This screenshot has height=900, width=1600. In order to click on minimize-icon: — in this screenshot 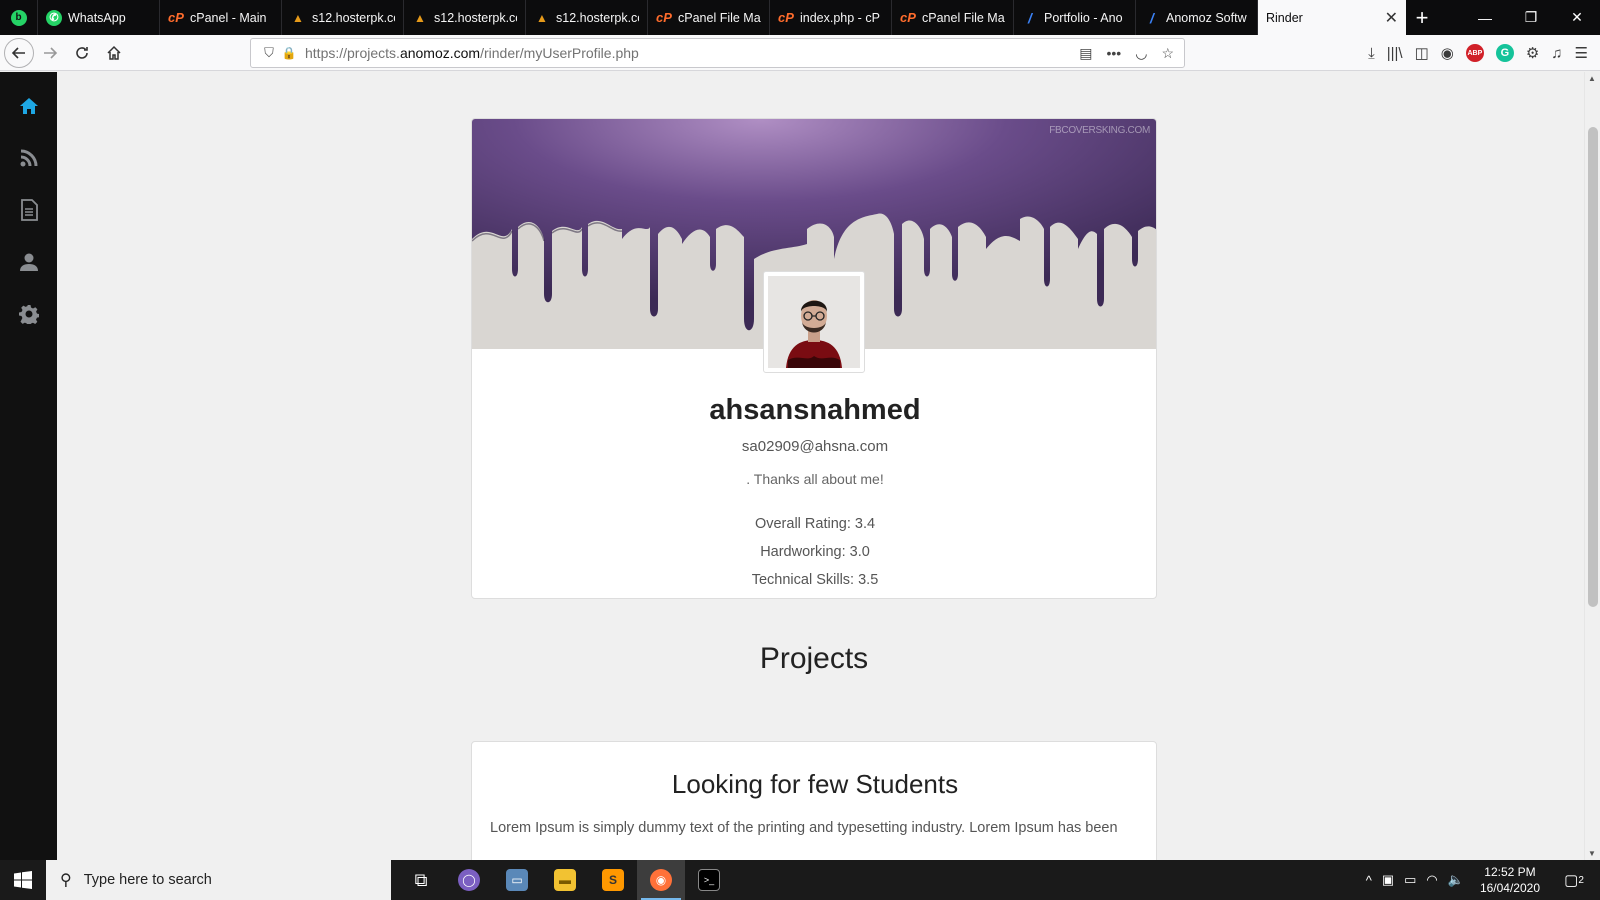, I will do `click(1485, 17)`.